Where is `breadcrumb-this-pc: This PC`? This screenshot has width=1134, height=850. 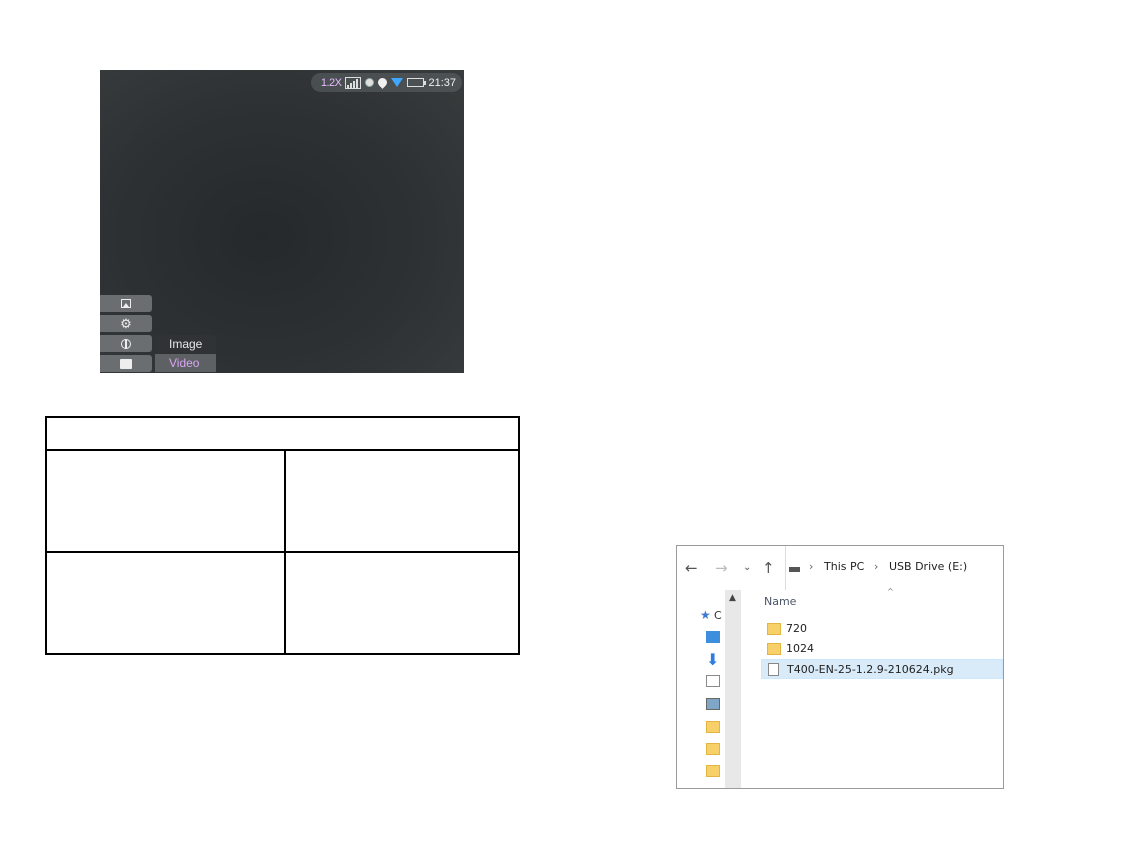 breadcrumb-this-pc: This PC is located at coordinates (844, 566).